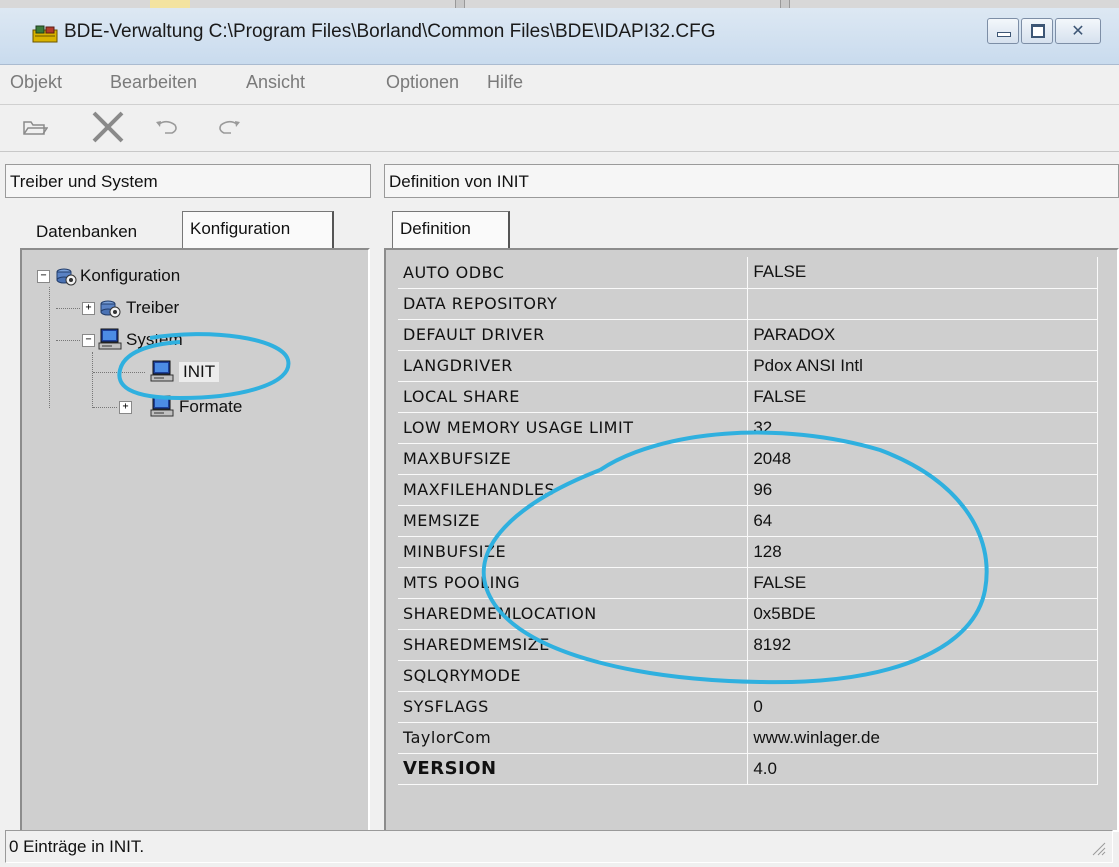 This screenshot has width=1119, height=867. I want to click on delete-button, so click(108, 127).